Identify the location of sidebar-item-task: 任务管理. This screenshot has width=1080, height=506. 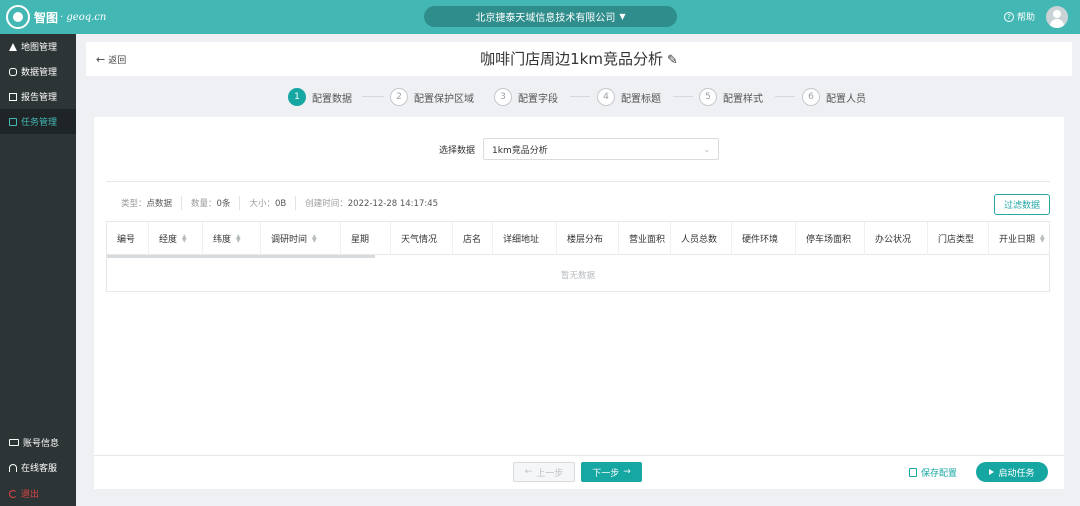
(38, 121).